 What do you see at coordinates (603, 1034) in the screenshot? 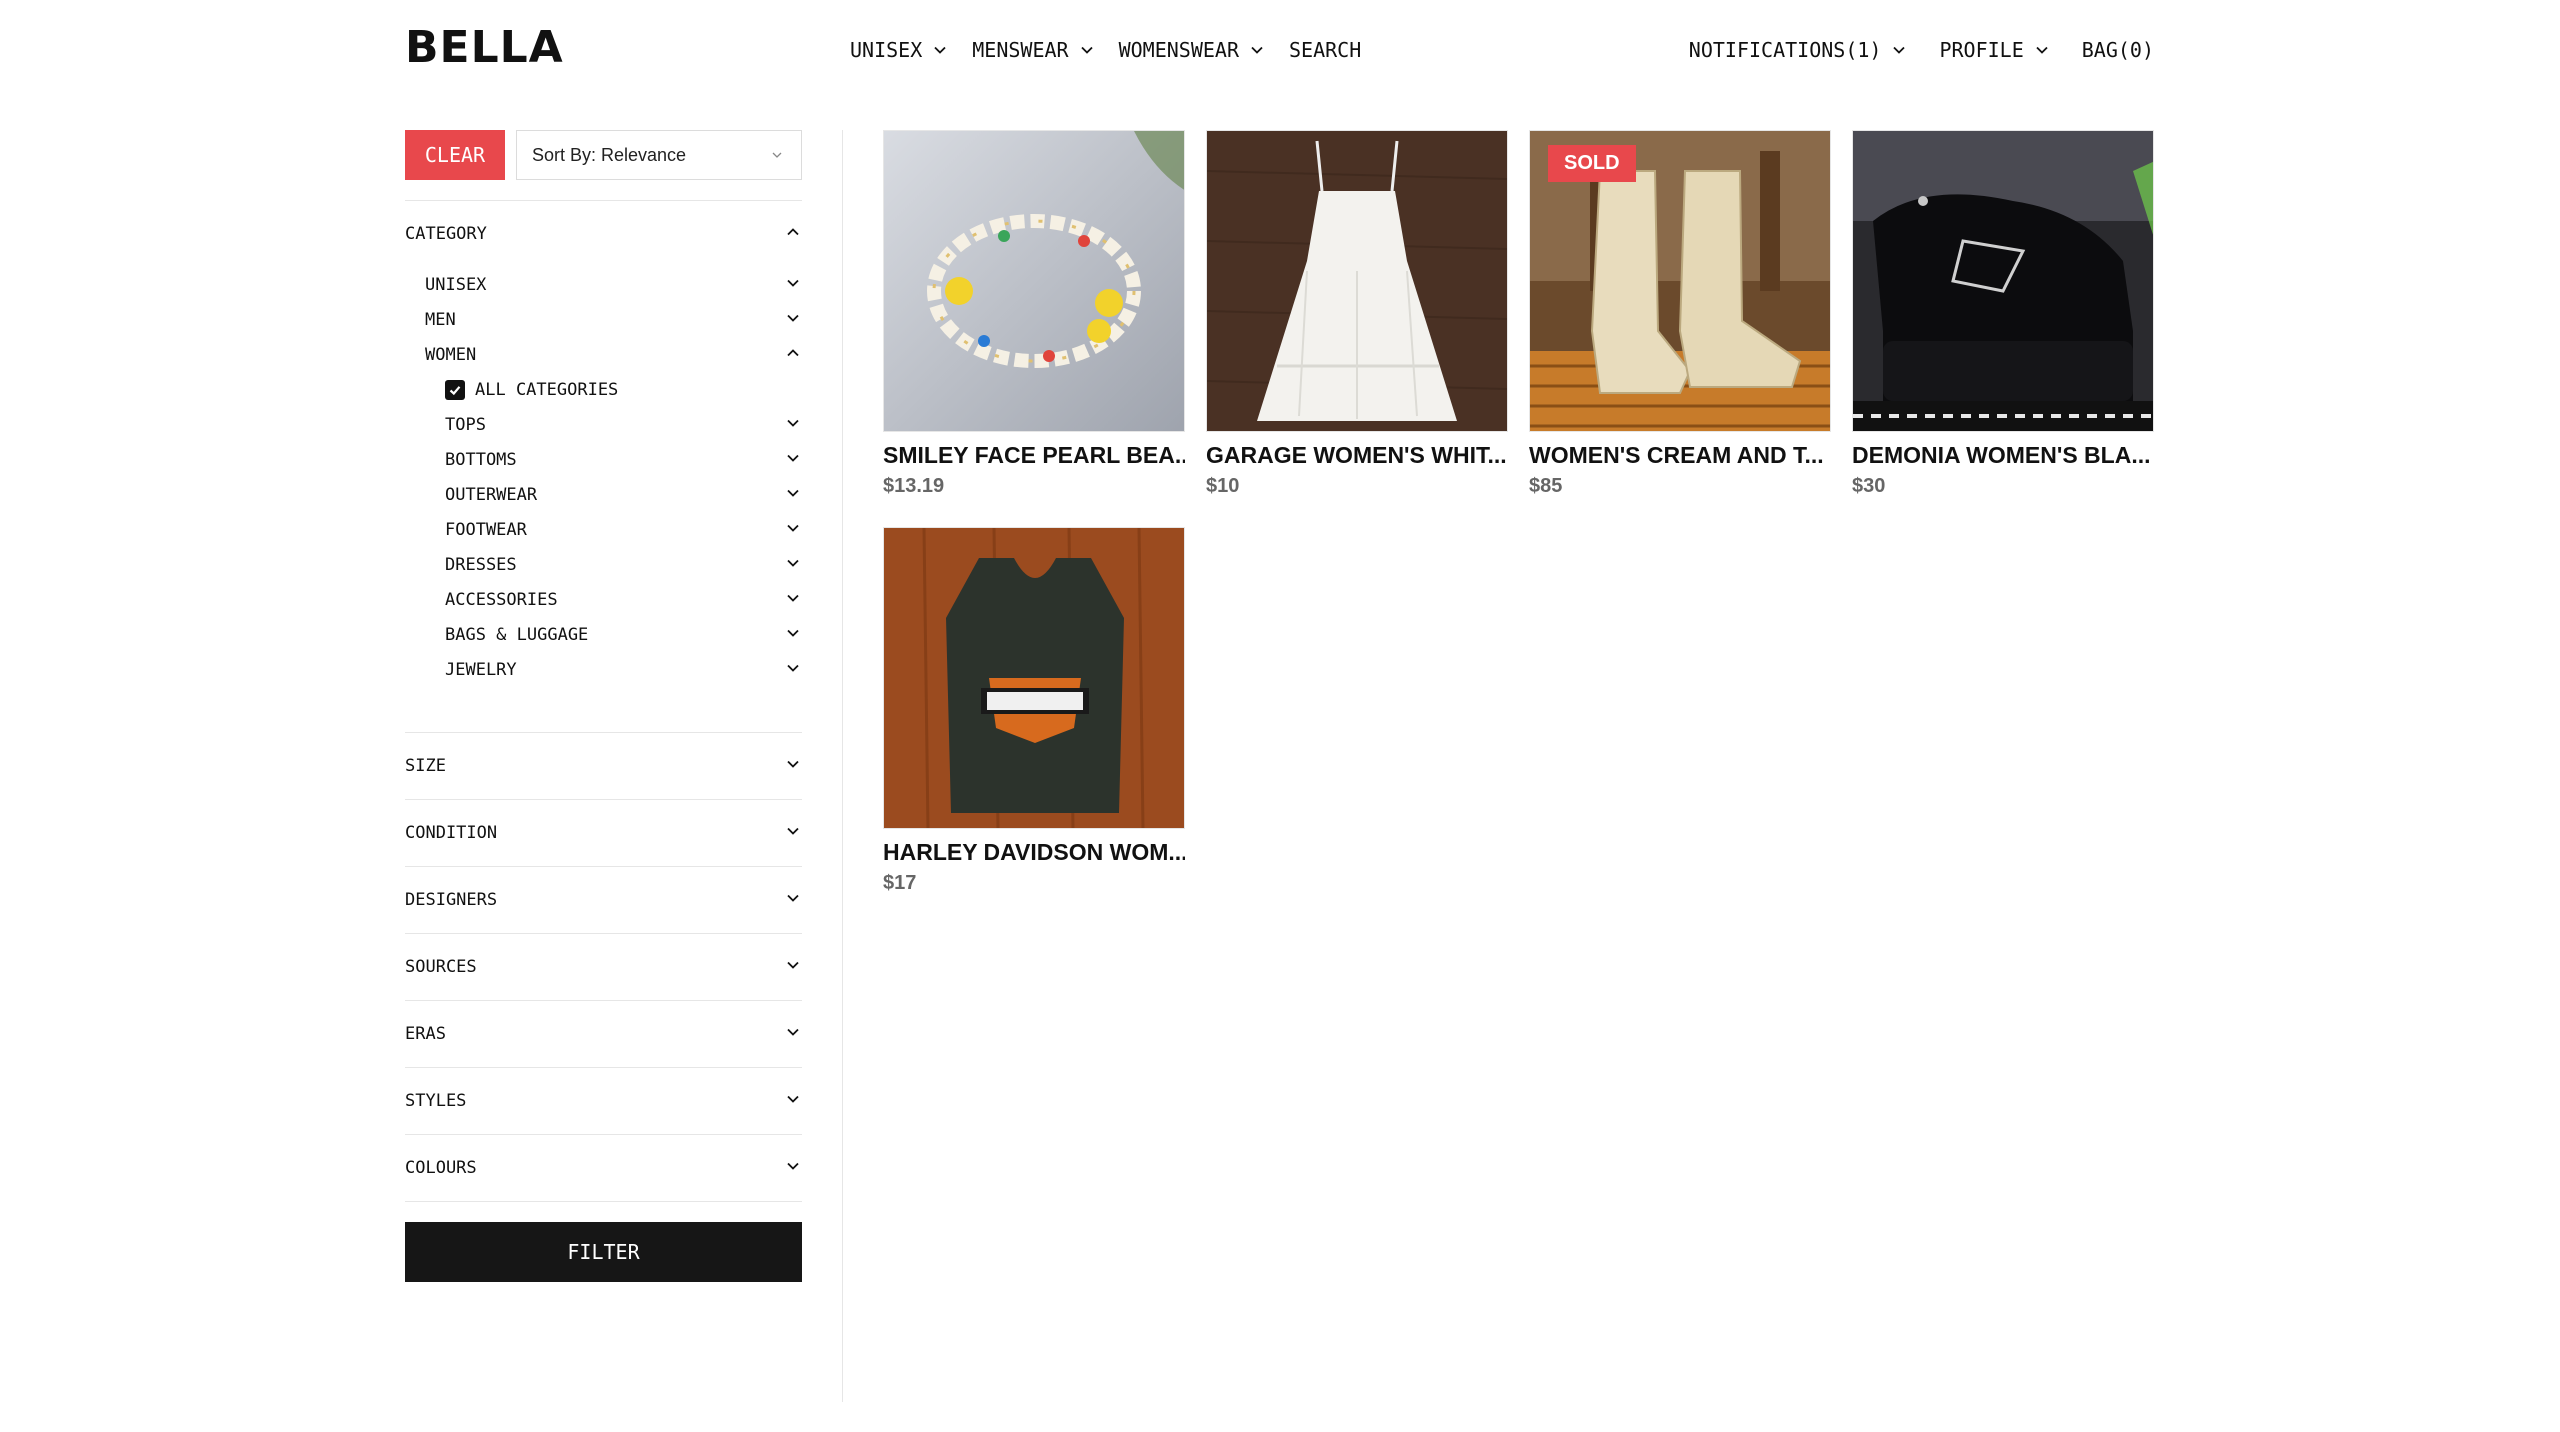
I see `filter-section-eras: ERAS` at bounding box center [603, 1034].